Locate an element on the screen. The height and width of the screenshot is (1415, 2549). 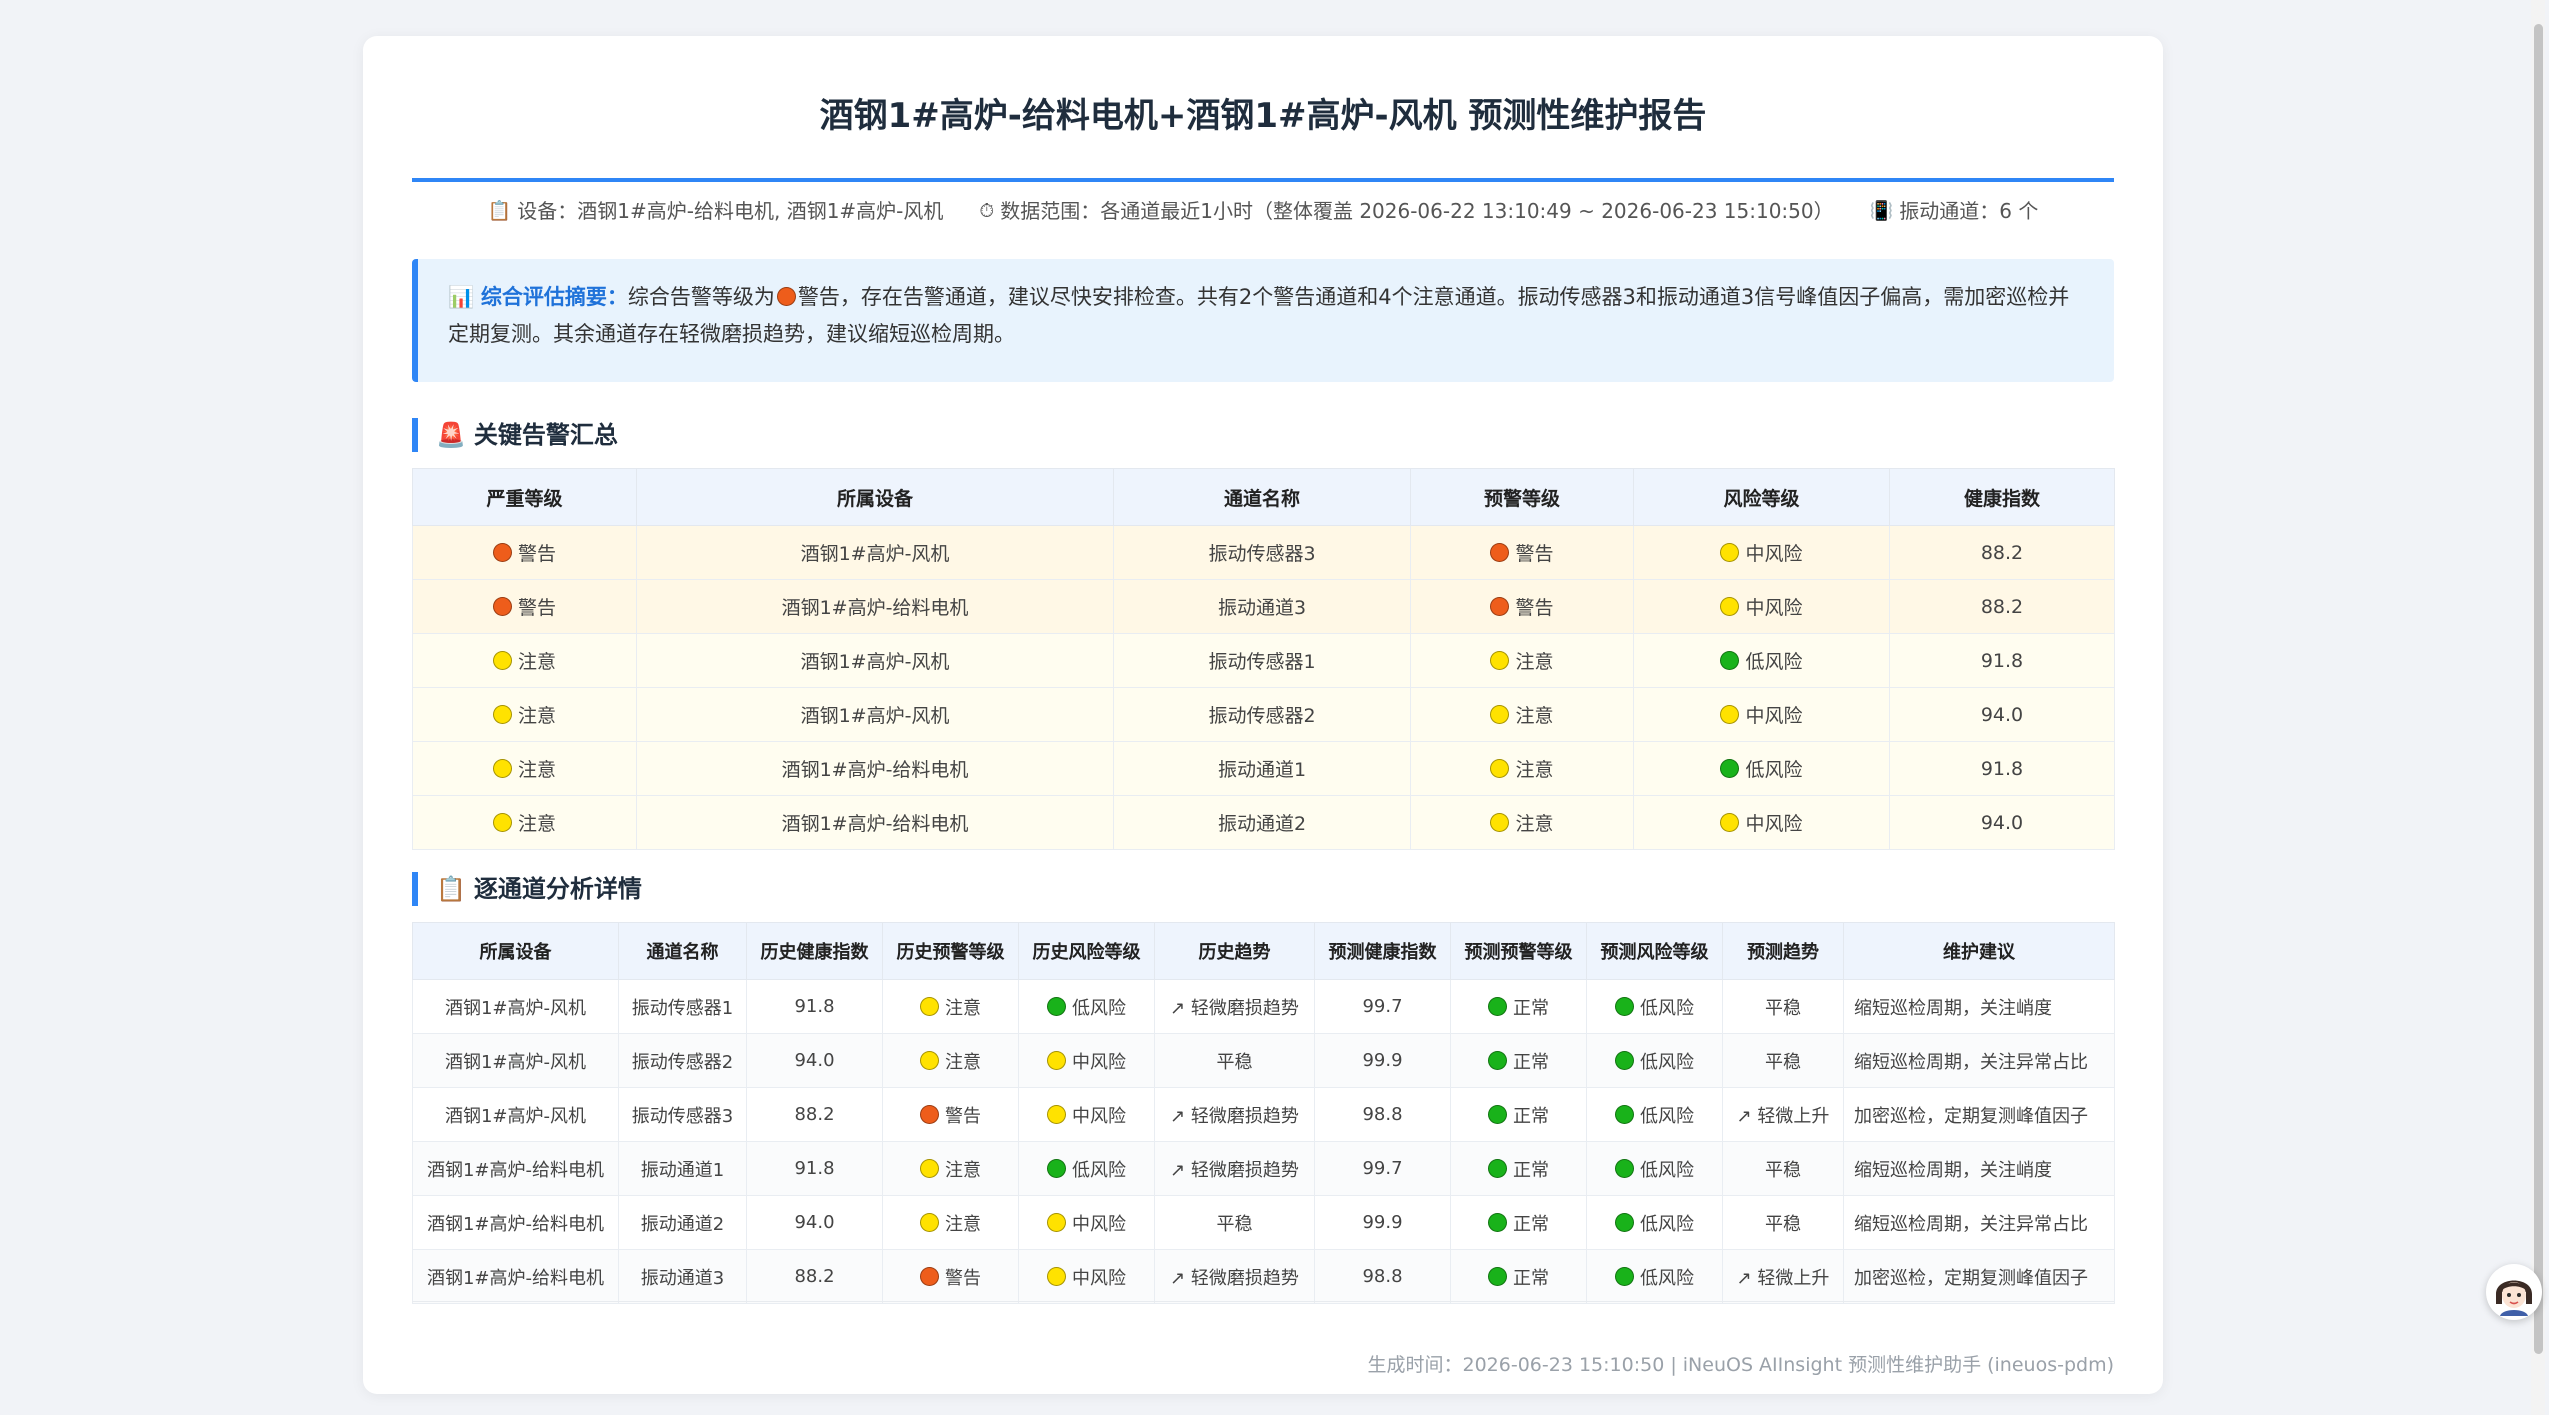
alert-row: 注意 酒钢1#高炉-风机 振动传感器1 注意 低风险 91.8 is located at coordinates (1263, 660).